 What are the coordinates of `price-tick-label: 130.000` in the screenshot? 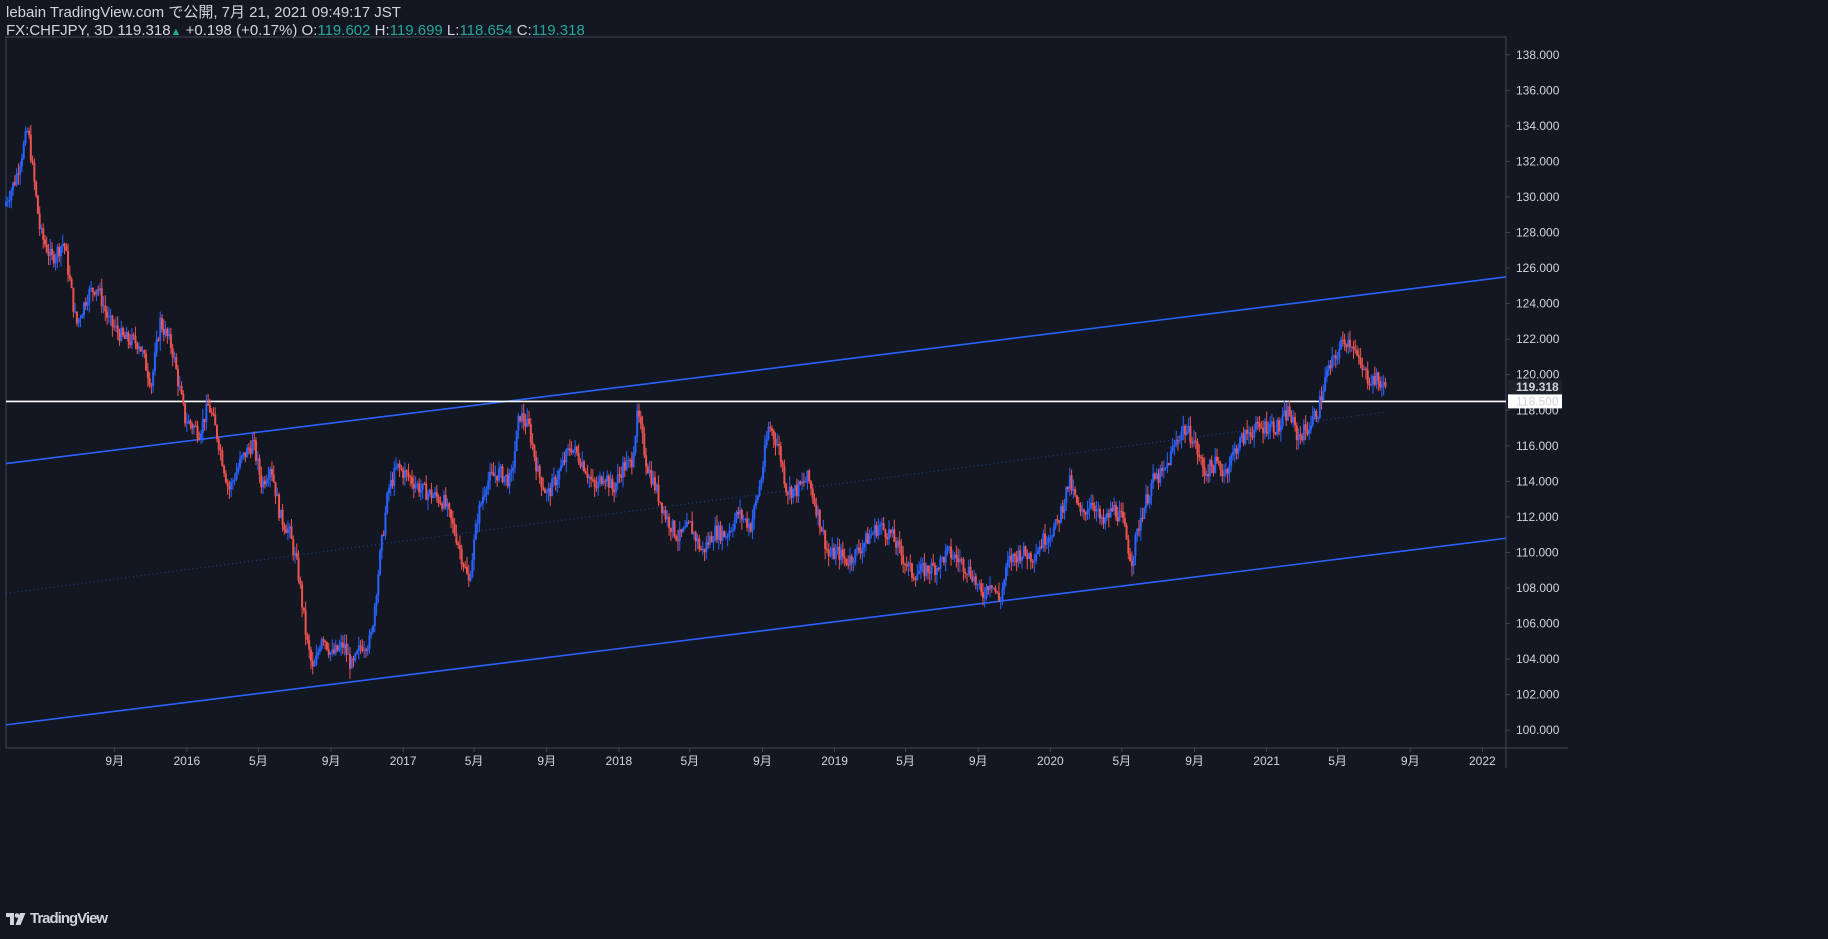 It's located at (1538, 197).